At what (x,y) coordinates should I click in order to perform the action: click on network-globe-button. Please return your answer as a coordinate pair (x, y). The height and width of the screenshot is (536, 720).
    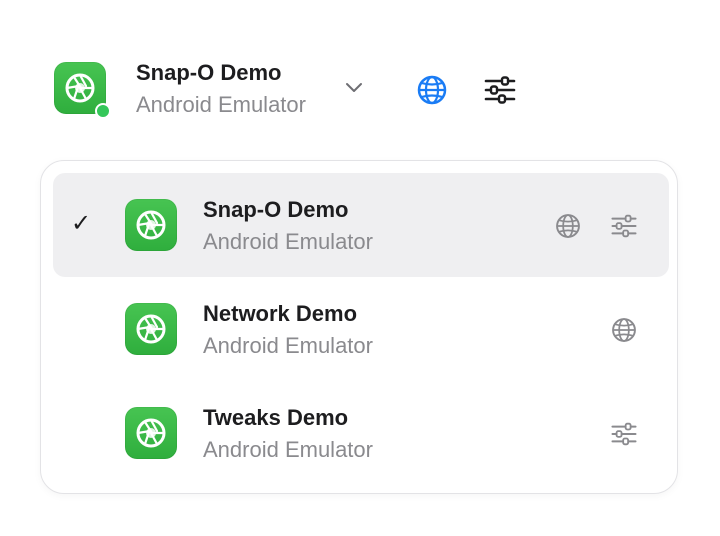
    Looking at the image, I should click on (432, 90).